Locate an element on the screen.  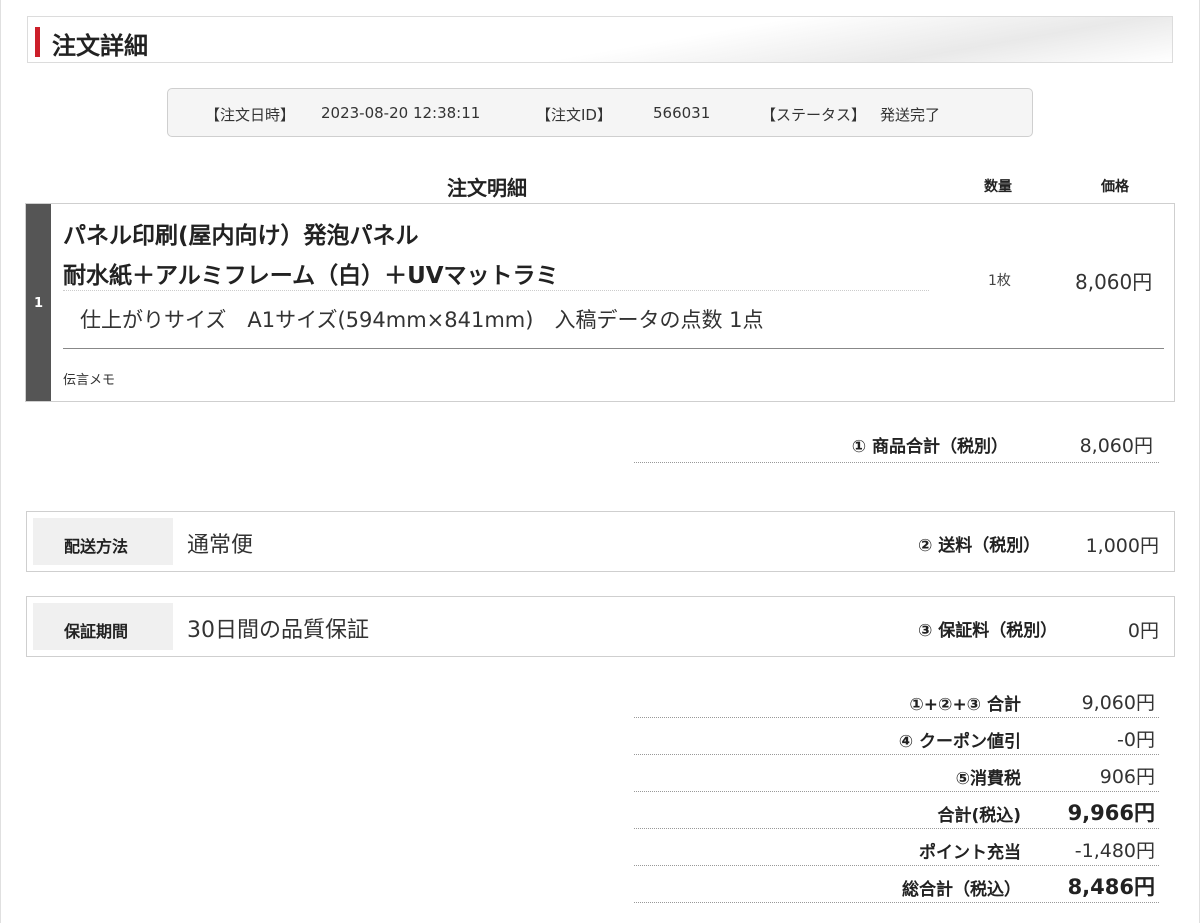
total-row: ④ クーポン値引 -0円 is located at coordinates (896, 736).